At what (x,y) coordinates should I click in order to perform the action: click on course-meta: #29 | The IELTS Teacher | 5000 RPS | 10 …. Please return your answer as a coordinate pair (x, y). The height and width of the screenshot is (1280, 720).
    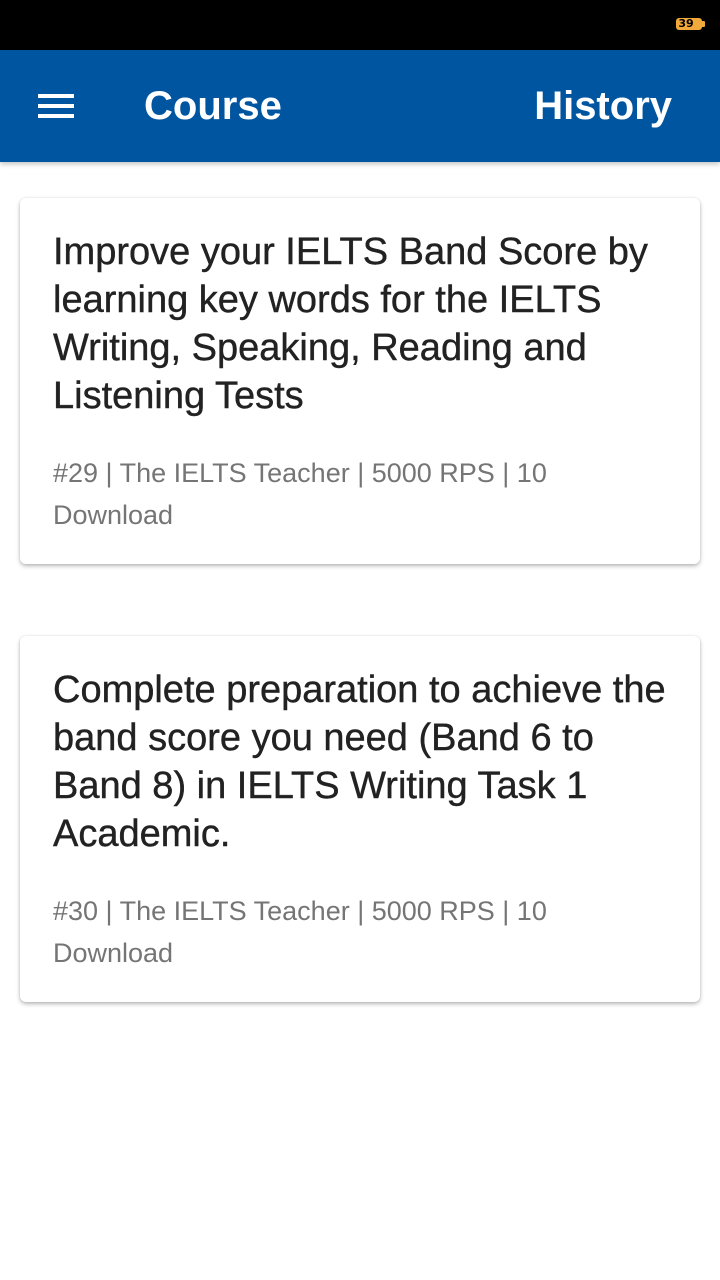
    Looking at the image, I should click on (300, 494).